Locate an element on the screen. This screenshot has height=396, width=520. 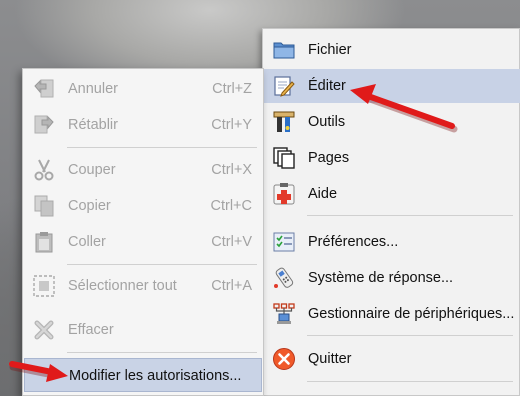
delete-icon is located at coordinates (44, 330).